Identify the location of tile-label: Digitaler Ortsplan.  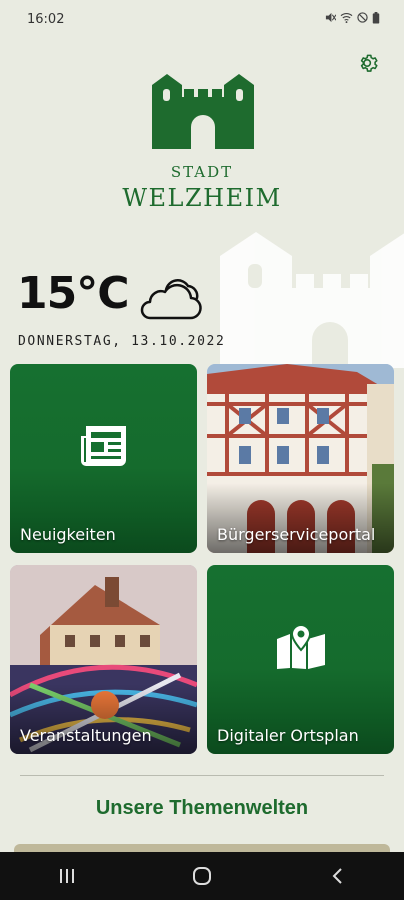
(288, 735).